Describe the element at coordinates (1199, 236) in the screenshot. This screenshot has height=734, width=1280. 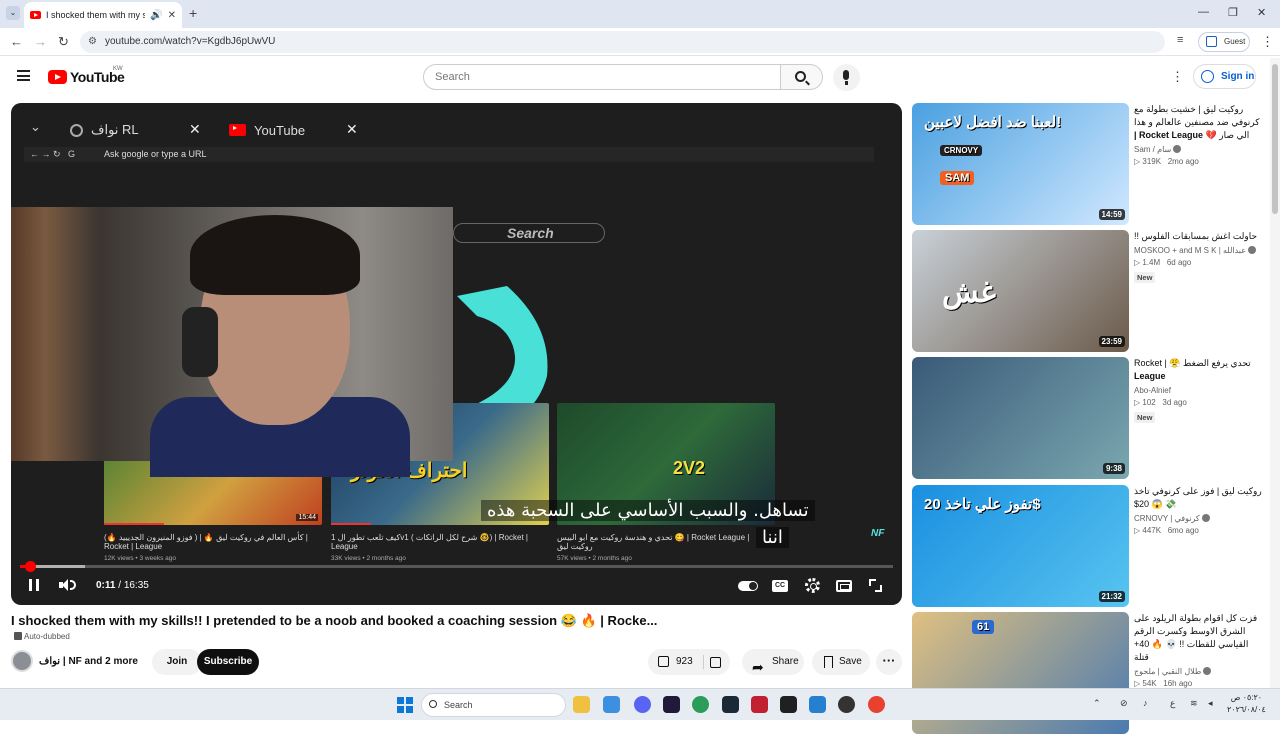
I see `recommendation-title: حاولت اغش بمسابقات الفلوس !!` at that location.